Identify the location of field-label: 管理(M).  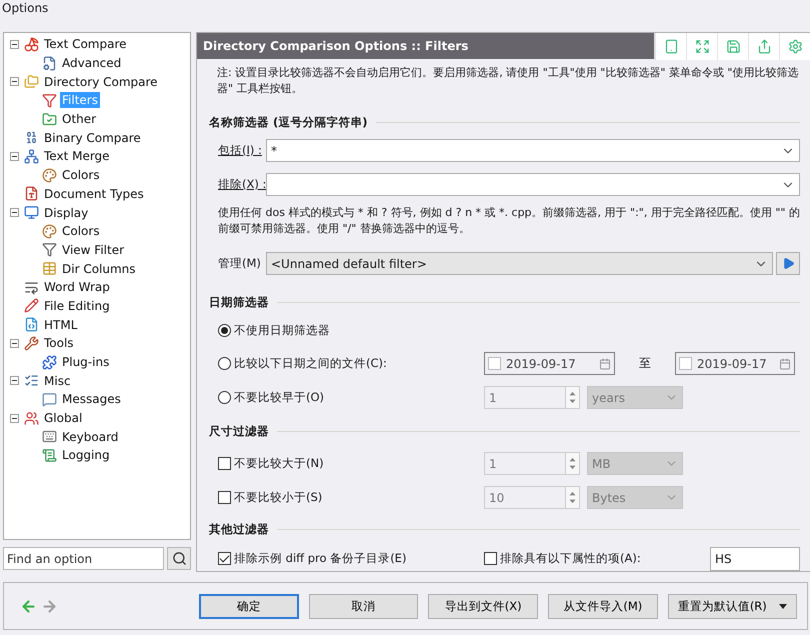
(239, 263).